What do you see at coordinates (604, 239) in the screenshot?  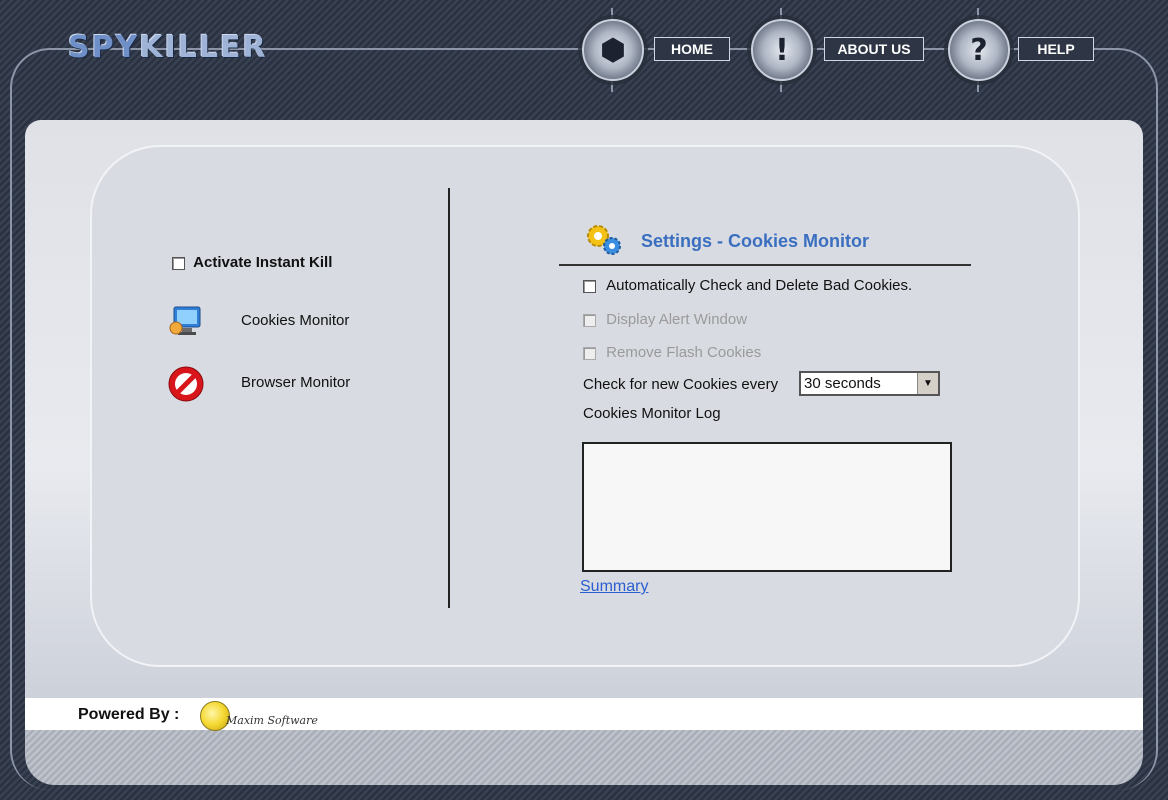 I see `settings-gears-icon` at bounding box center [604, 239].